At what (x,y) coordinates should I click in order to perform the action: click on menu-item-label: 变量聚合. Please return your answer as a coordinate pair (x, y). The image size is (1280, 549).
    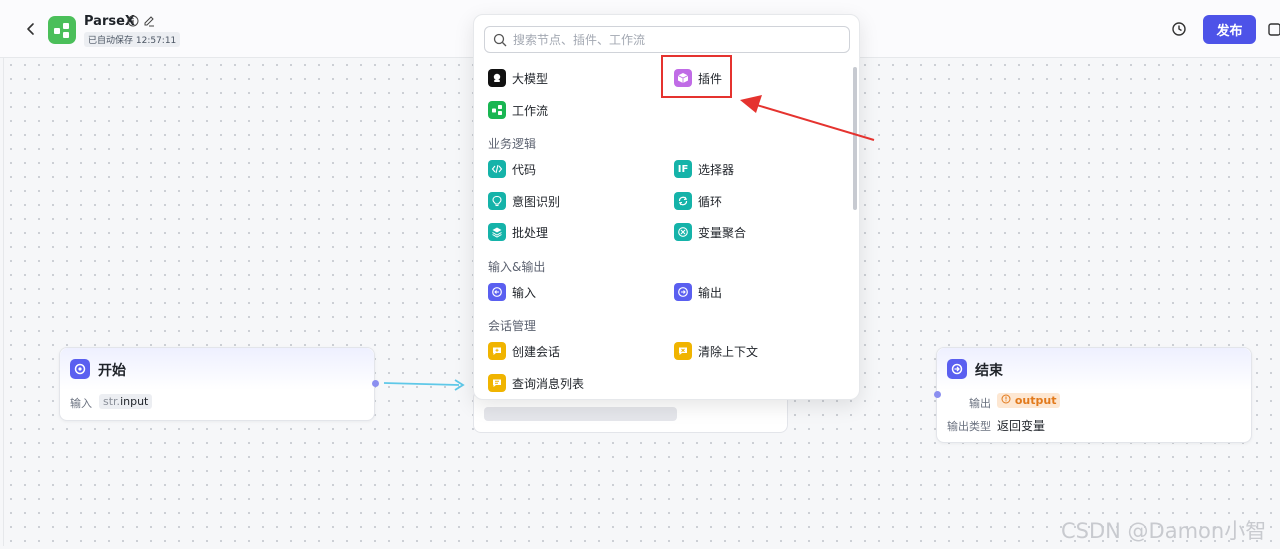
    Looking at the image, I should click on (722, 232).